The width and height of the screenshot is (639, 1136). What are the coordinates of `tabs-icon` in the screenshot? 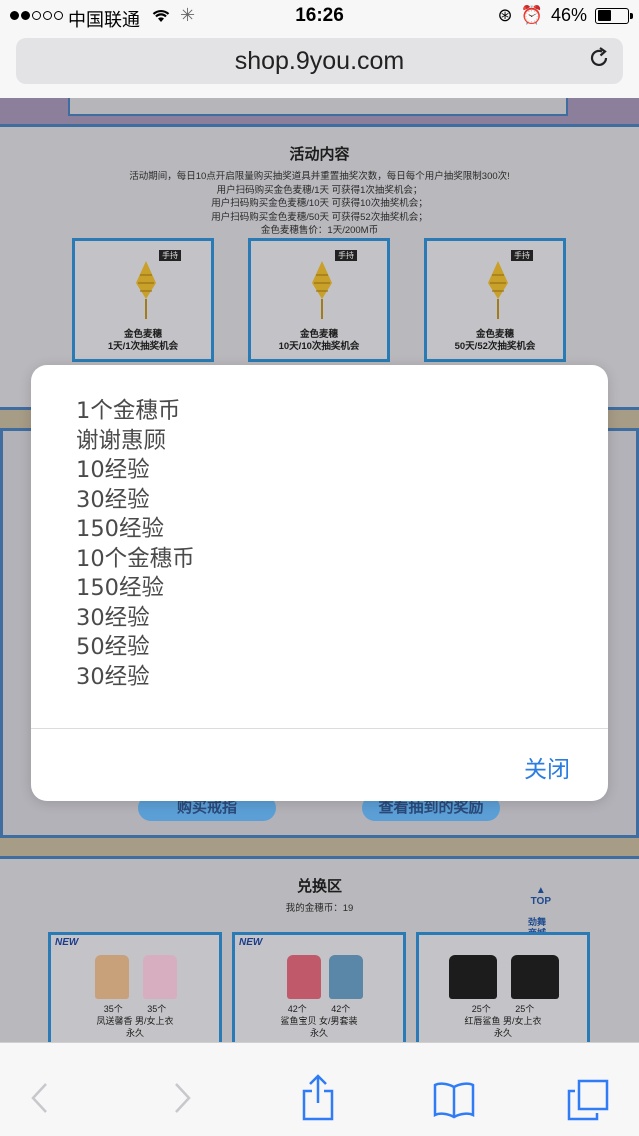 It's located at (588, 1104).